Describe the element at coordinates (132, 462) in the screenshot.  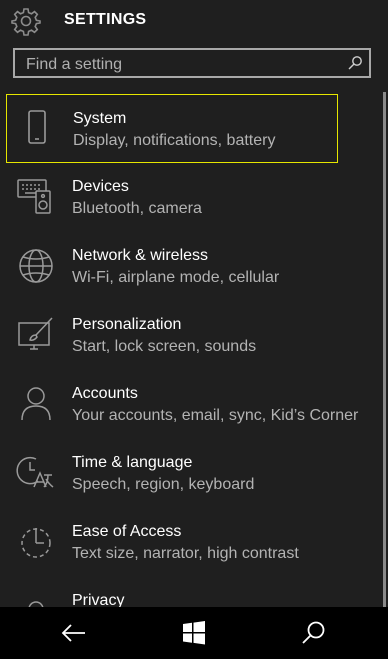
I see `settings-item-name: Time & language` at that location.